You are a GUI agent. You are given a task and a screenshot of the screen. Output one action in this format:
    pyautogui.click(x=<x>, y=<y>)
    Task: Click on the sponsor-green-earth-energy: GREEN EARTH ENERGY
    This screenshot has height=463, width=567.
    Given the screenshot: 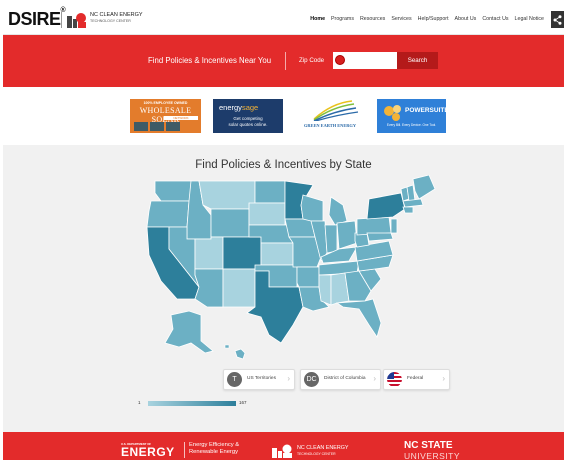 What is the action you would take?
    pyautogui.click(x=330, y=116)
    